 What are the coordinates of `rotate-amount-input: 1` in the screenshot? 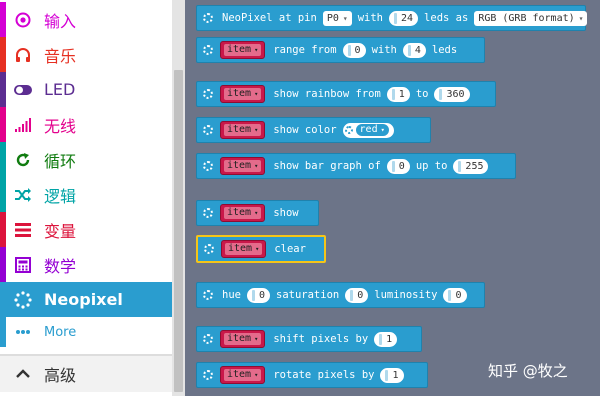 It's located at (392, 375).